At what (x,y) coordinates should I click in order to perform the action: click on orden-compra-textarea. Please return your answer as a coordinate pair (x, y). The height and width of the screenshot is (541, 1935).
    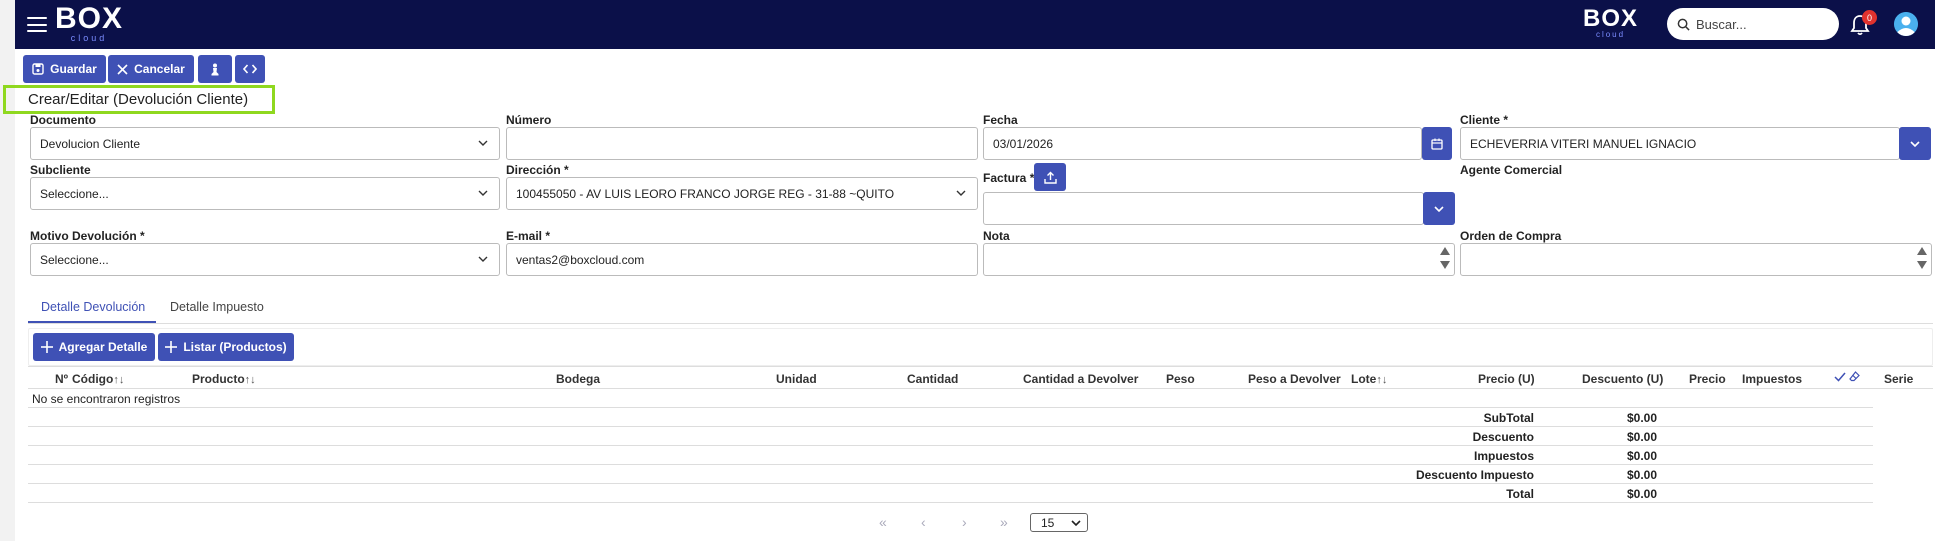
    Looking at the image, I should click on (1696, 259).